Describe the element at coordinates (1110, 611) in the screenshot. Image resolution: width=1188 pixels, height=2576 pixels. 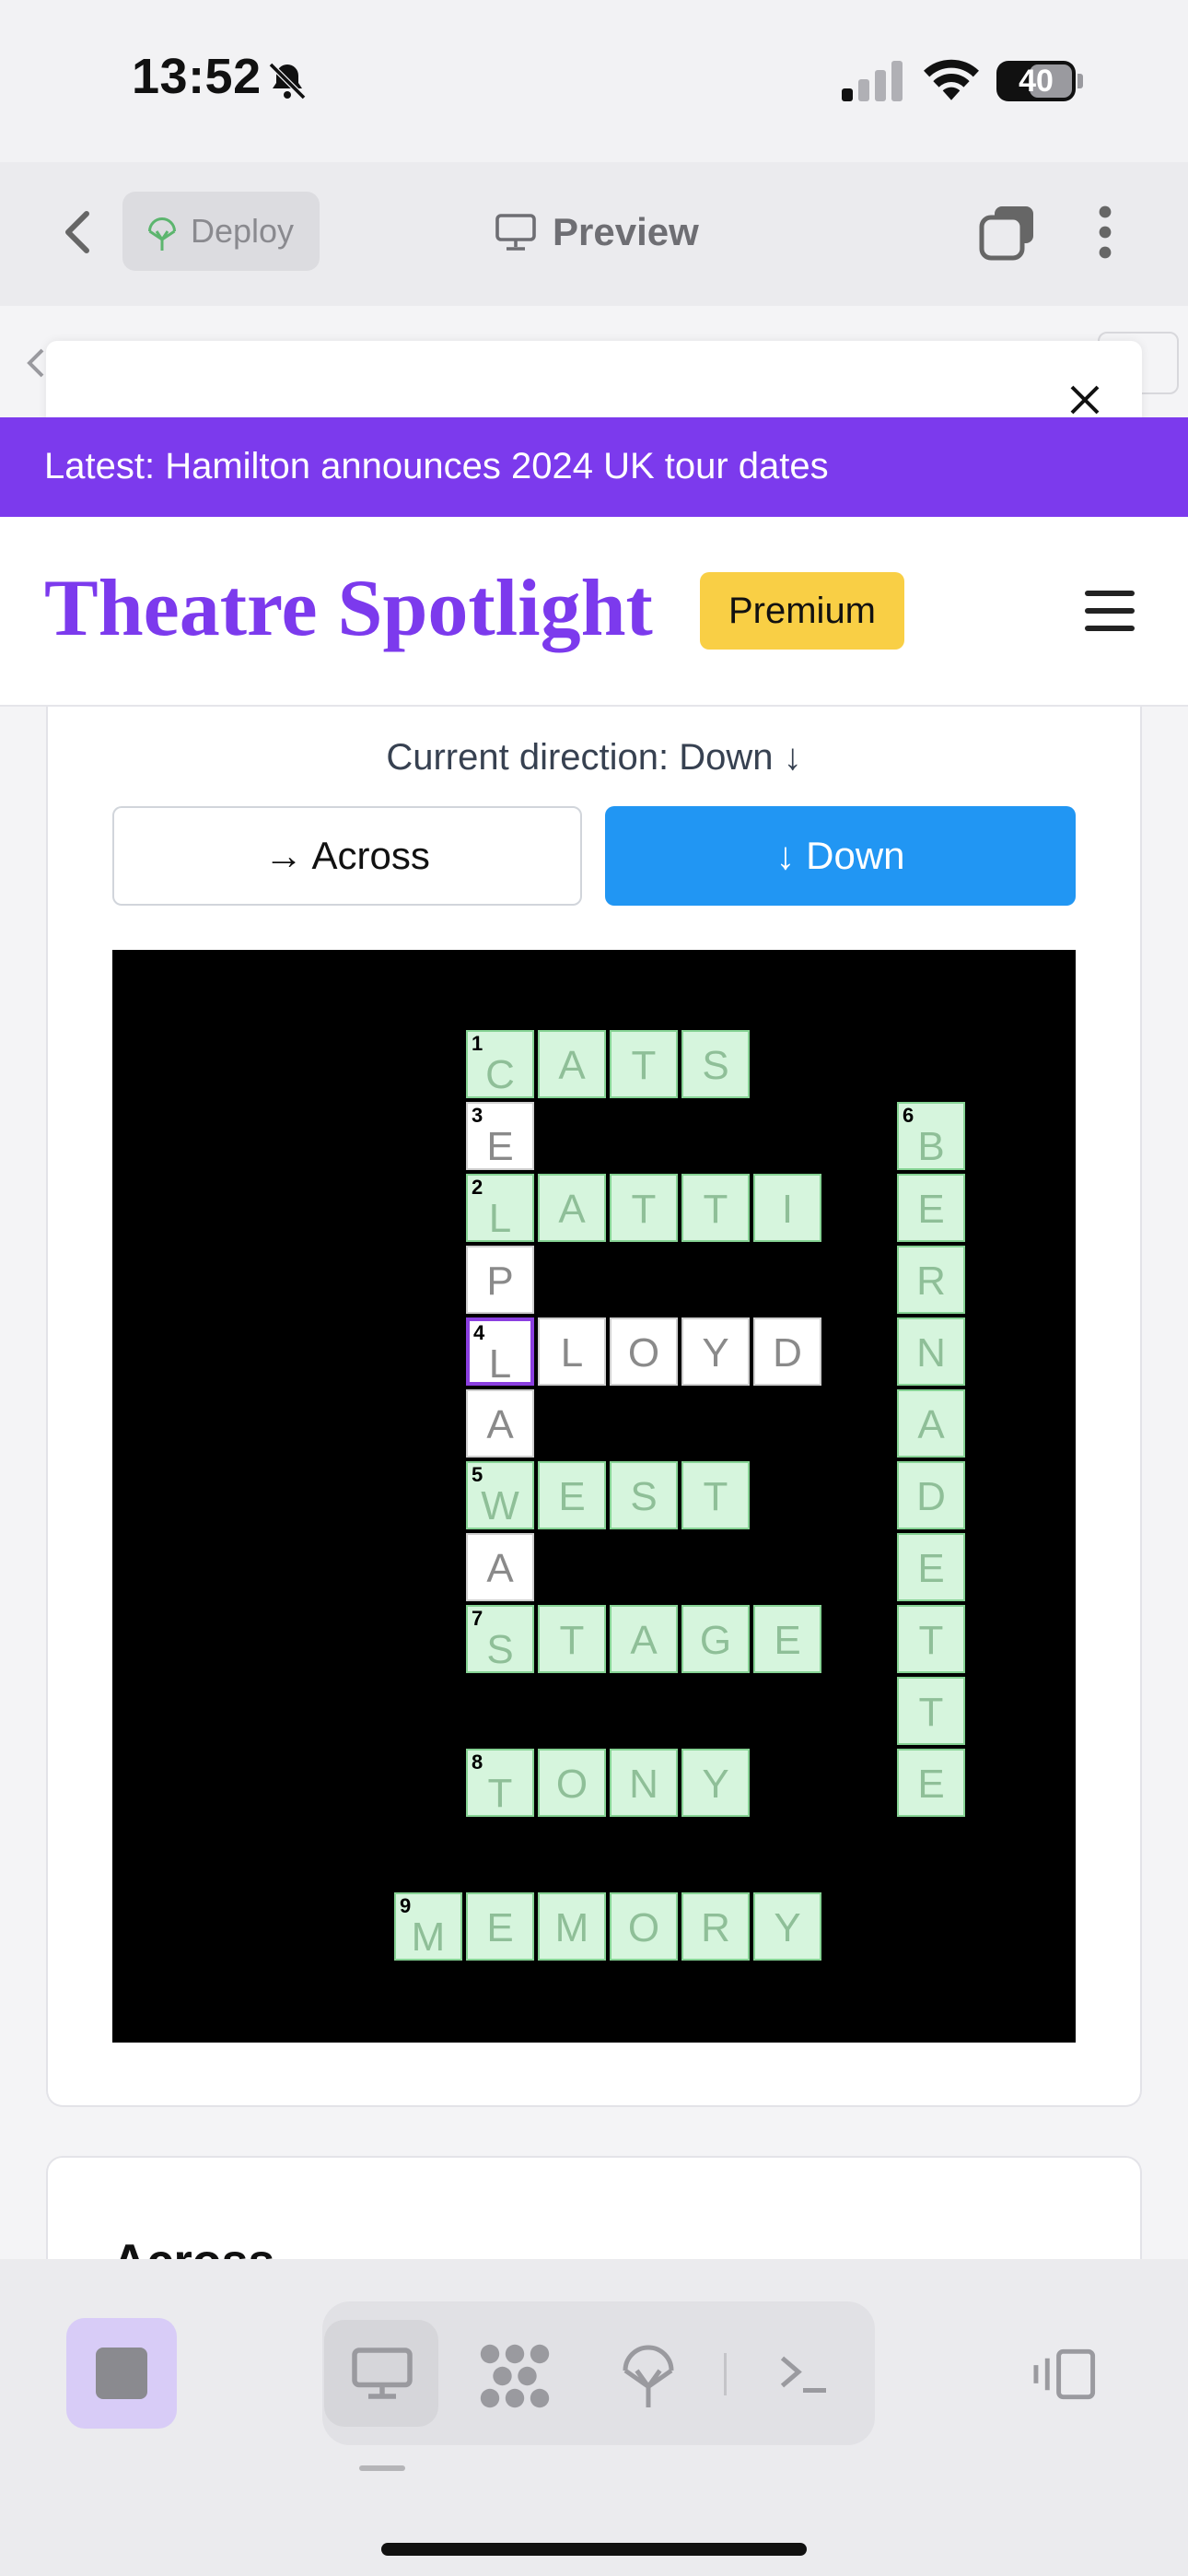
I see `hamburger-menu-icon` at that location.